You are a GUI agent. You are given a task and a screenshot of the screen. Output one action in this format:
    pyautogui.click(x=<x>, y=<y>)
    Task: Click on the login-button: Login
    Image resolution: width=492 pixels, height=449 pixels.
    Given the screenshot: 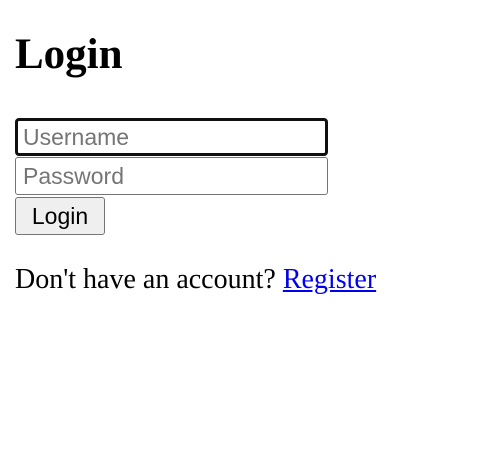 What is the action you would take?
    pyautogui.click(x=60, y=216)
    